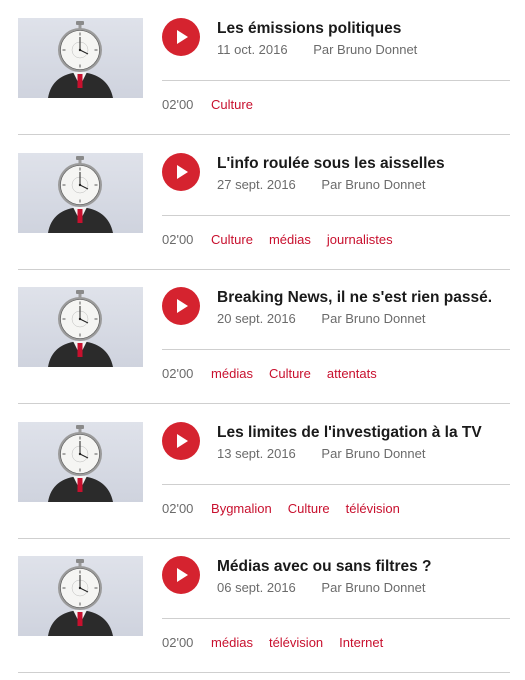 This screenshot has width=525, height=680. What do you see at coordinates (352, 373) in the screenshot?
I see `tag-link: attentats` at bounding box center [352, 373].